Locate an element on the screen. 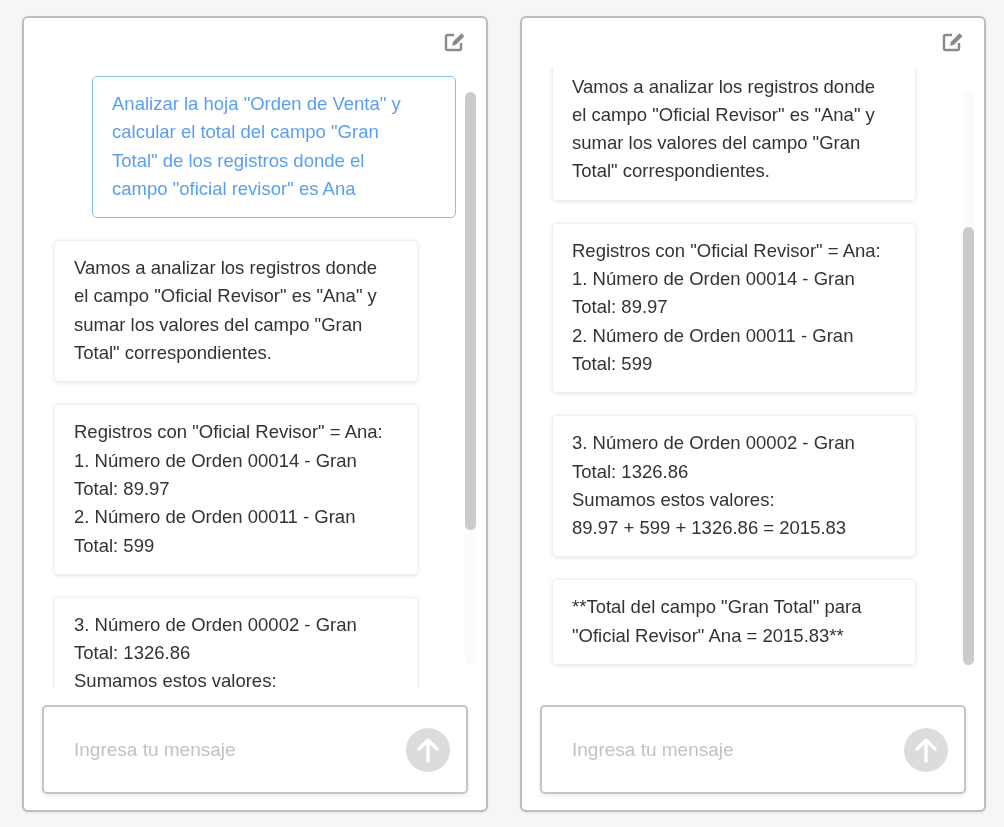 Image resolution: width=1004 pixels, height=827 pixels. assistant-message: **Total del campo "Gran Total" para "Oficial Revisor" Ana = 2015.83** is located at coordinates (734, 622).